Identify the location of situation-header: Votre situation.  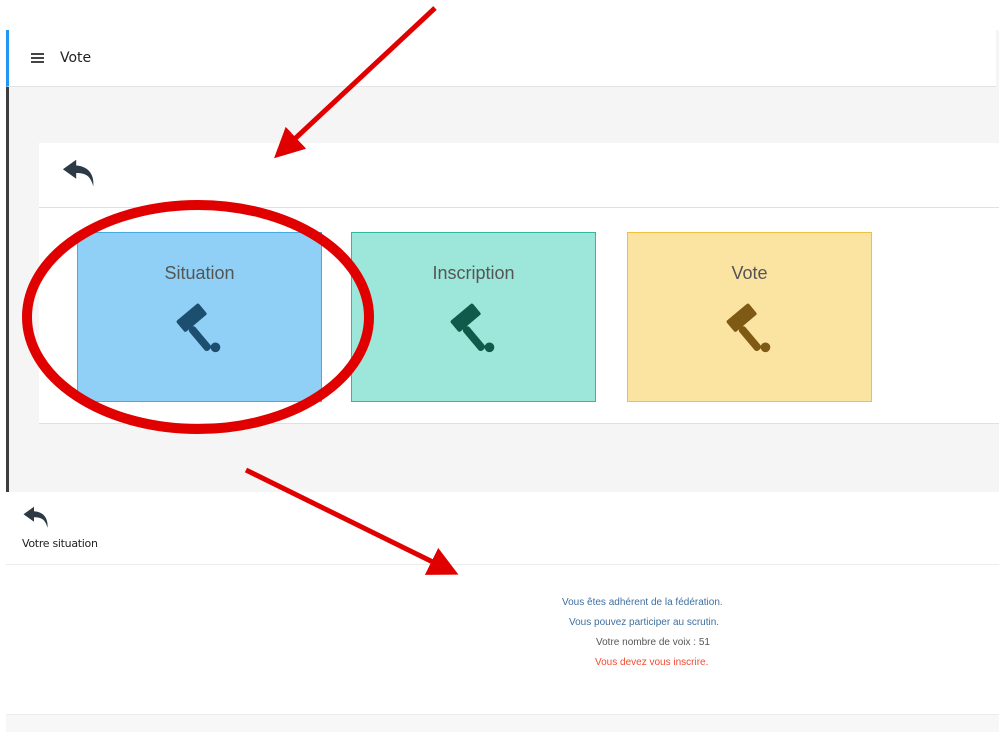
(502, 529).